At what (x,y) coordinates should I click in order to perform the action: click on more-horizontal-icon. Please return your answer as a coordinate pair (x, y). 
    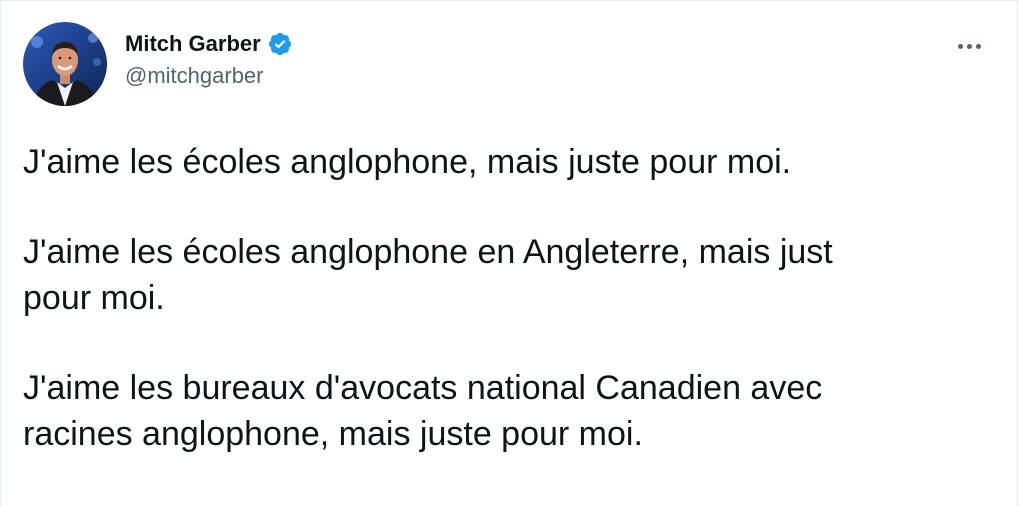
    Looking at the image, I should click on (969, 46).